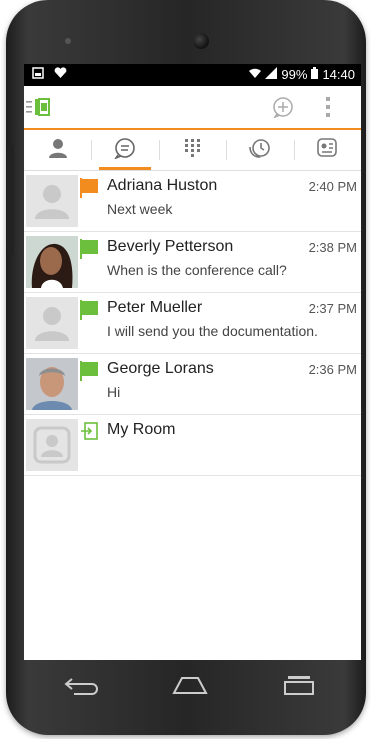 This screenshot has width=372, height=739. I want to click on last-message: Hi, so click(114, 392).